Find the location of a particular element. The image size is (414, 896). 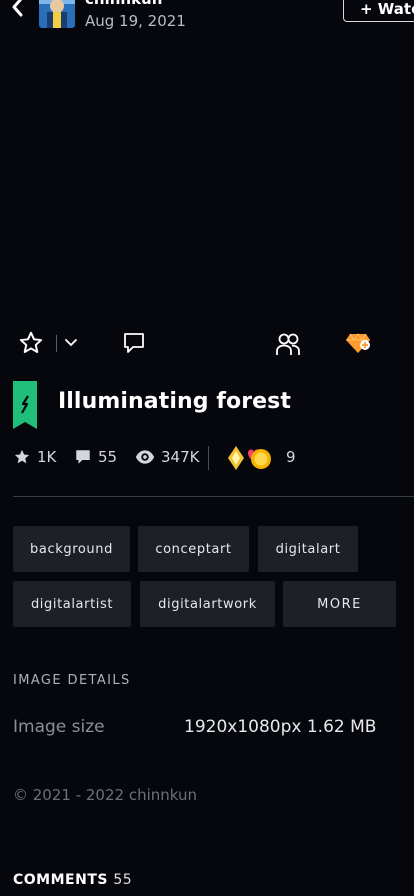

back-button is located at coordinates (18, 10).